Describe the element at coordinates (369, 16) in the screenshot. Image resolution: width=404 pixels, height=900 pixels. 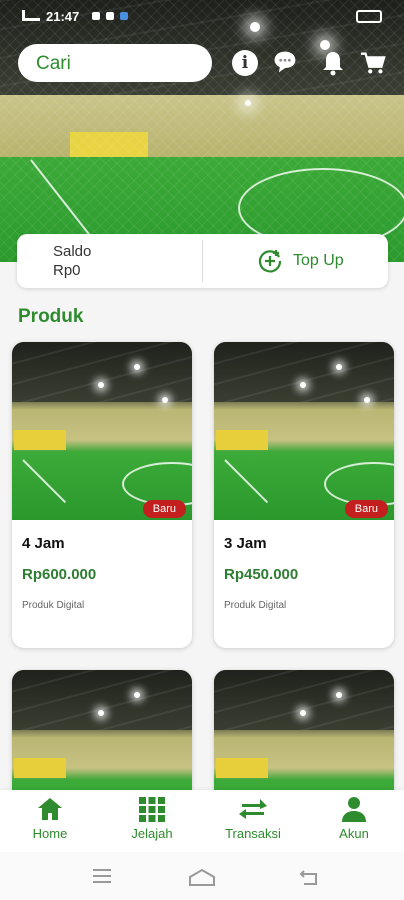
I see `battery-icon` at that location.